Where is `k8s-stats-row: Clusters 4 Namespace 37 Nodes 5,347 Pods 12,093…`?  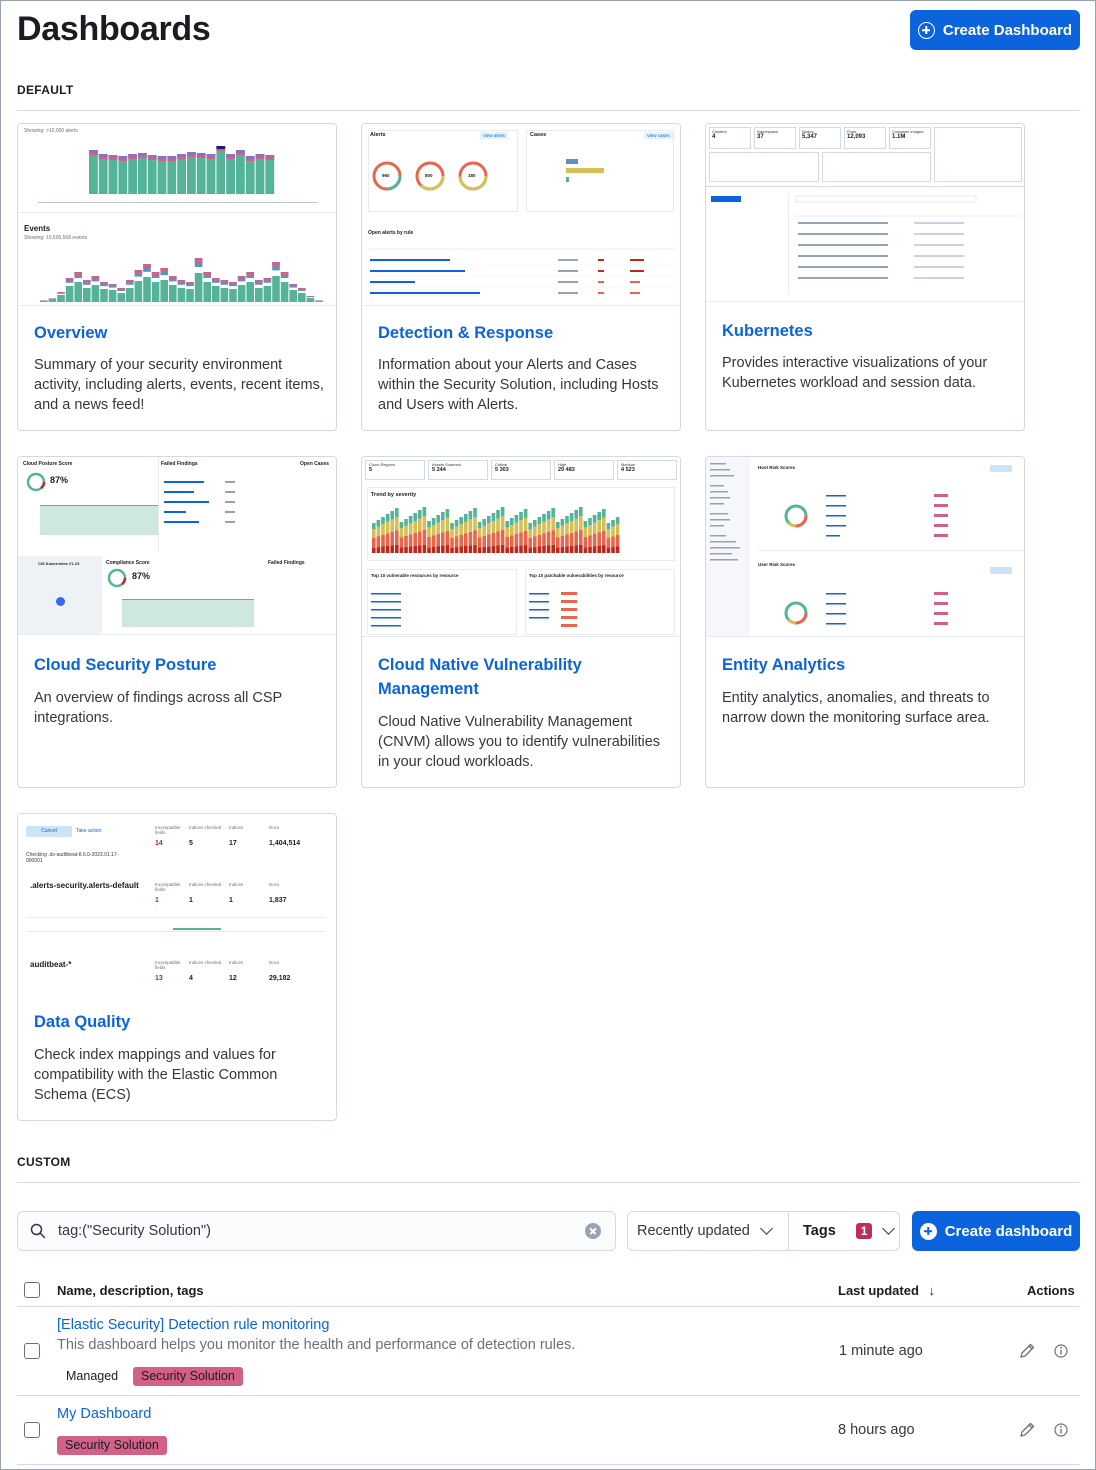 k8s-stats-row: Clusters 4 Namespace 37 Nodes 5,347 Pods 12,093… is located at coordinates (820, 138).